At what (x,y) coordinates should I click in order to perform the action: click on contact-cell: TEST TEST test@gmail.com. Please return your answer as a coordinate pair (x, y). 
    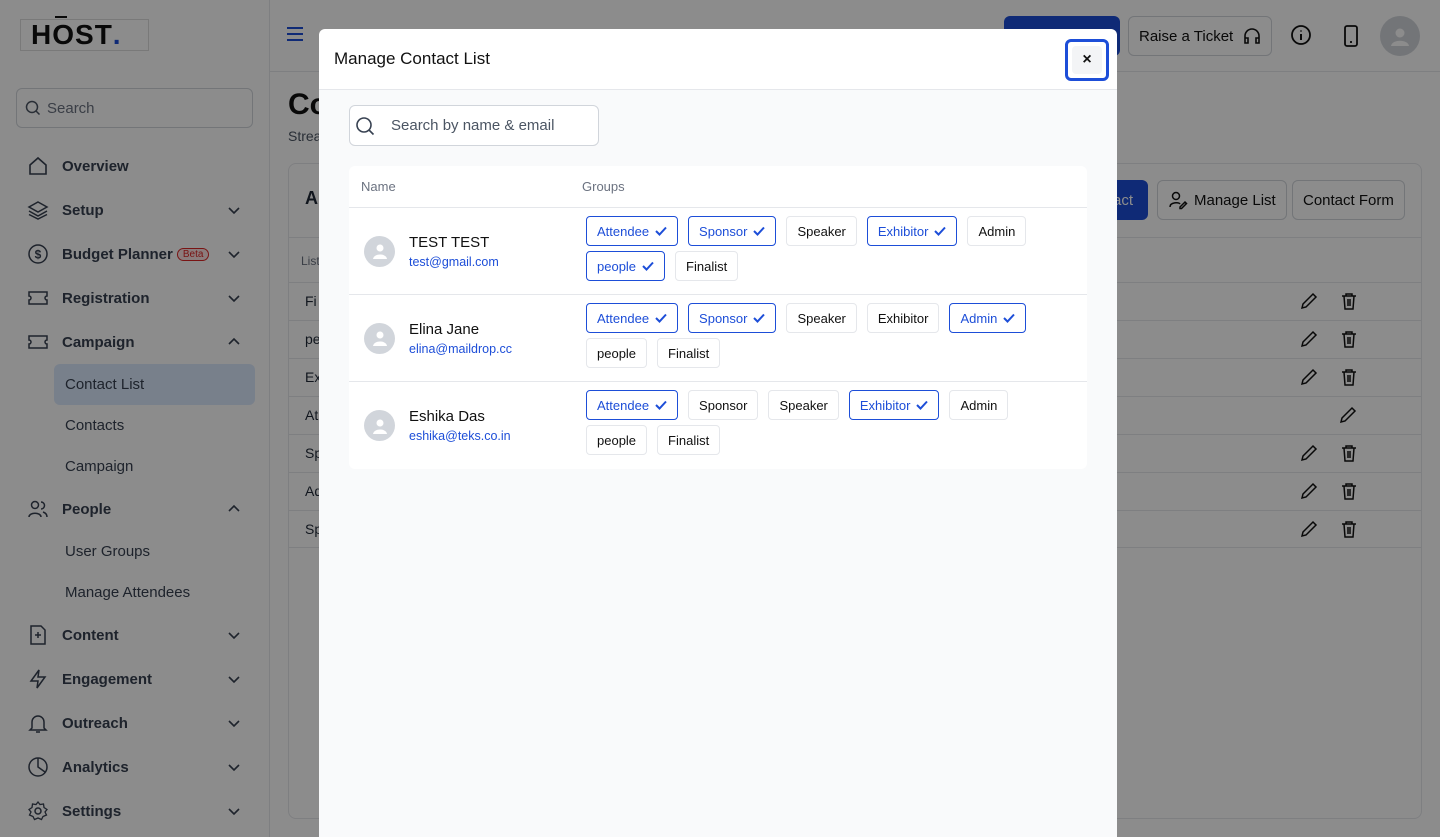
    Looking at the image, I should click on (467, 251).